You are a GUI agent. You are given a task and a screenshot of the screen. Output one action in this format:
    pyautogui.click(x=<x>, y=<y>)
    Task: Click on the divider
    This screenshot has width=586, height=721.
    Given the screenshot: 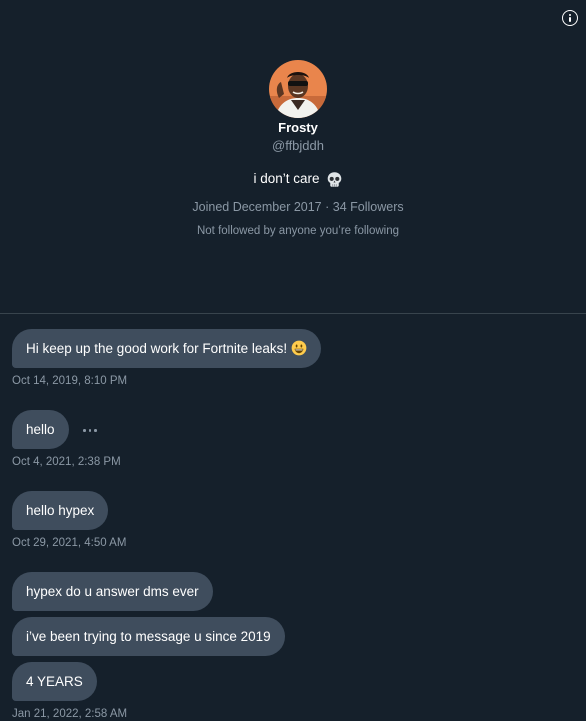 What is the action you would take?
    pyautogui.click(x=293, y=313)
    